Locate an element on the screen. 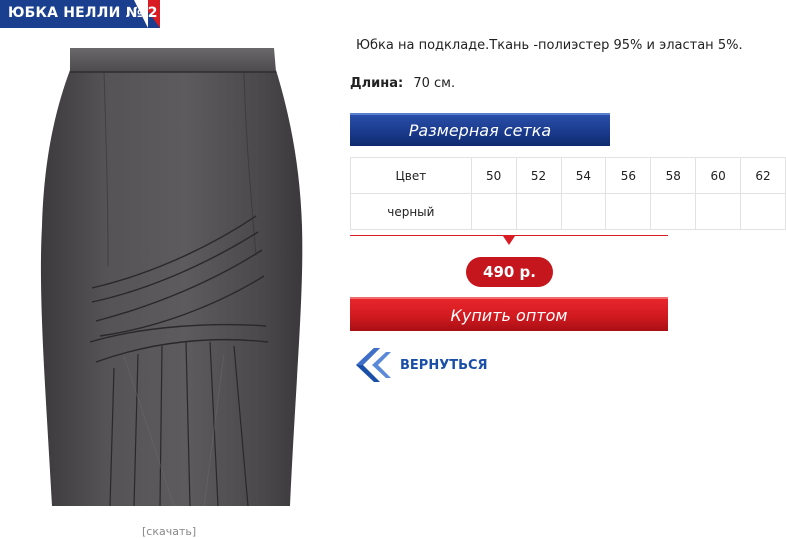  price-badge: 490 р. is located at coordinates (509, 272).